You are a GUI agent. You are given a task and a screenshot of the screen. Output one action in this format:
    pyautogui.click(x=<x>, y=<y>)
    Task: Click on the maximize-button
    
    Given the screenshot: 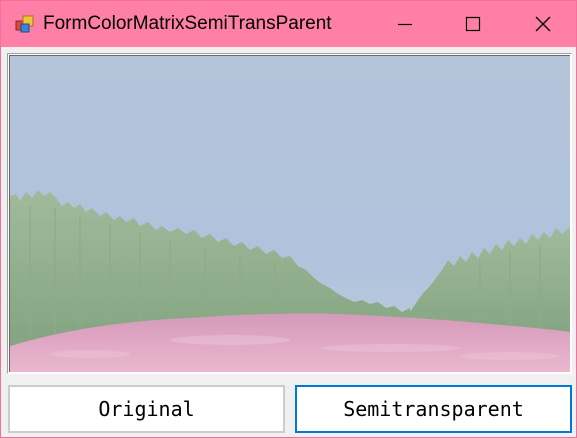 What is the action you would take?
    pyautogui.click(x=472, y=24)
    